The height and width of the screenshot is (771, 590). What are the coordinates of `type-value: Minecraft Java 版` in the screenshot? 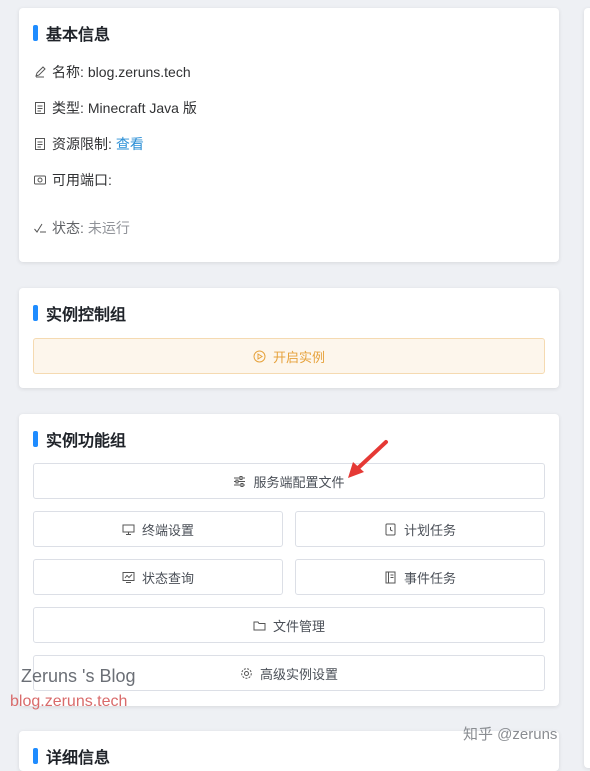 It's located at (142, 108).